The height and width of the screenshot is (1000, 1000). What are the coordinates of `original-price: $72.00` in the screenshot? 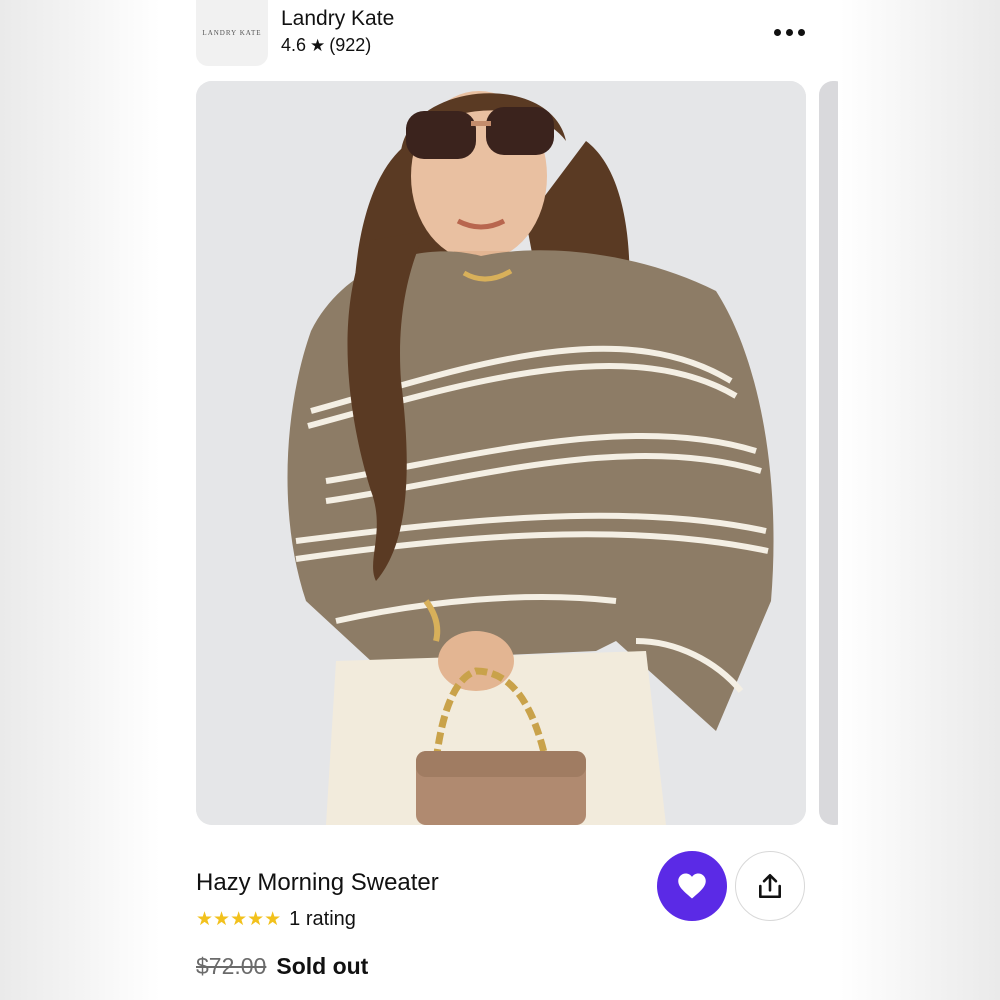 It's located at (231, 966).